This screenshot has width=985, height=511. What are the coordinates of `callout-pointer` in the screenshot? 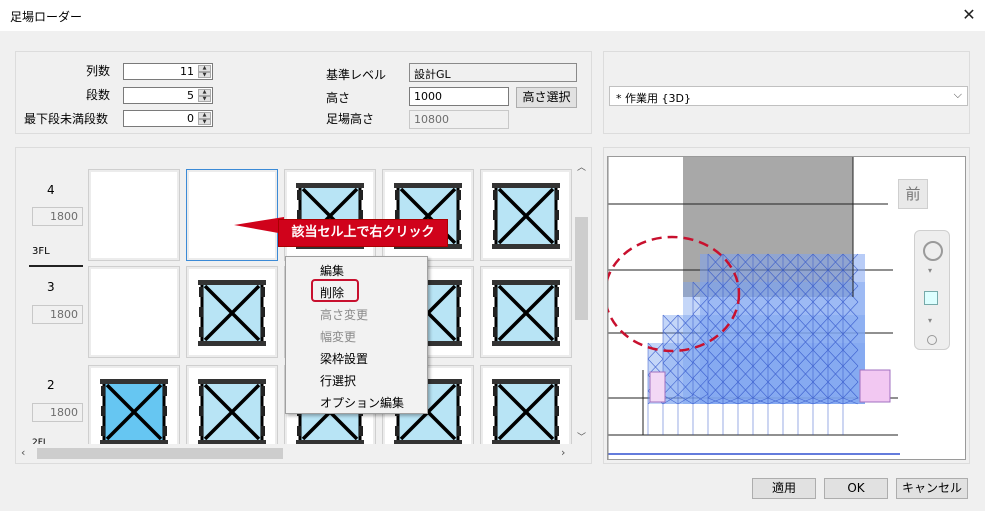 It's located at (259, 225).